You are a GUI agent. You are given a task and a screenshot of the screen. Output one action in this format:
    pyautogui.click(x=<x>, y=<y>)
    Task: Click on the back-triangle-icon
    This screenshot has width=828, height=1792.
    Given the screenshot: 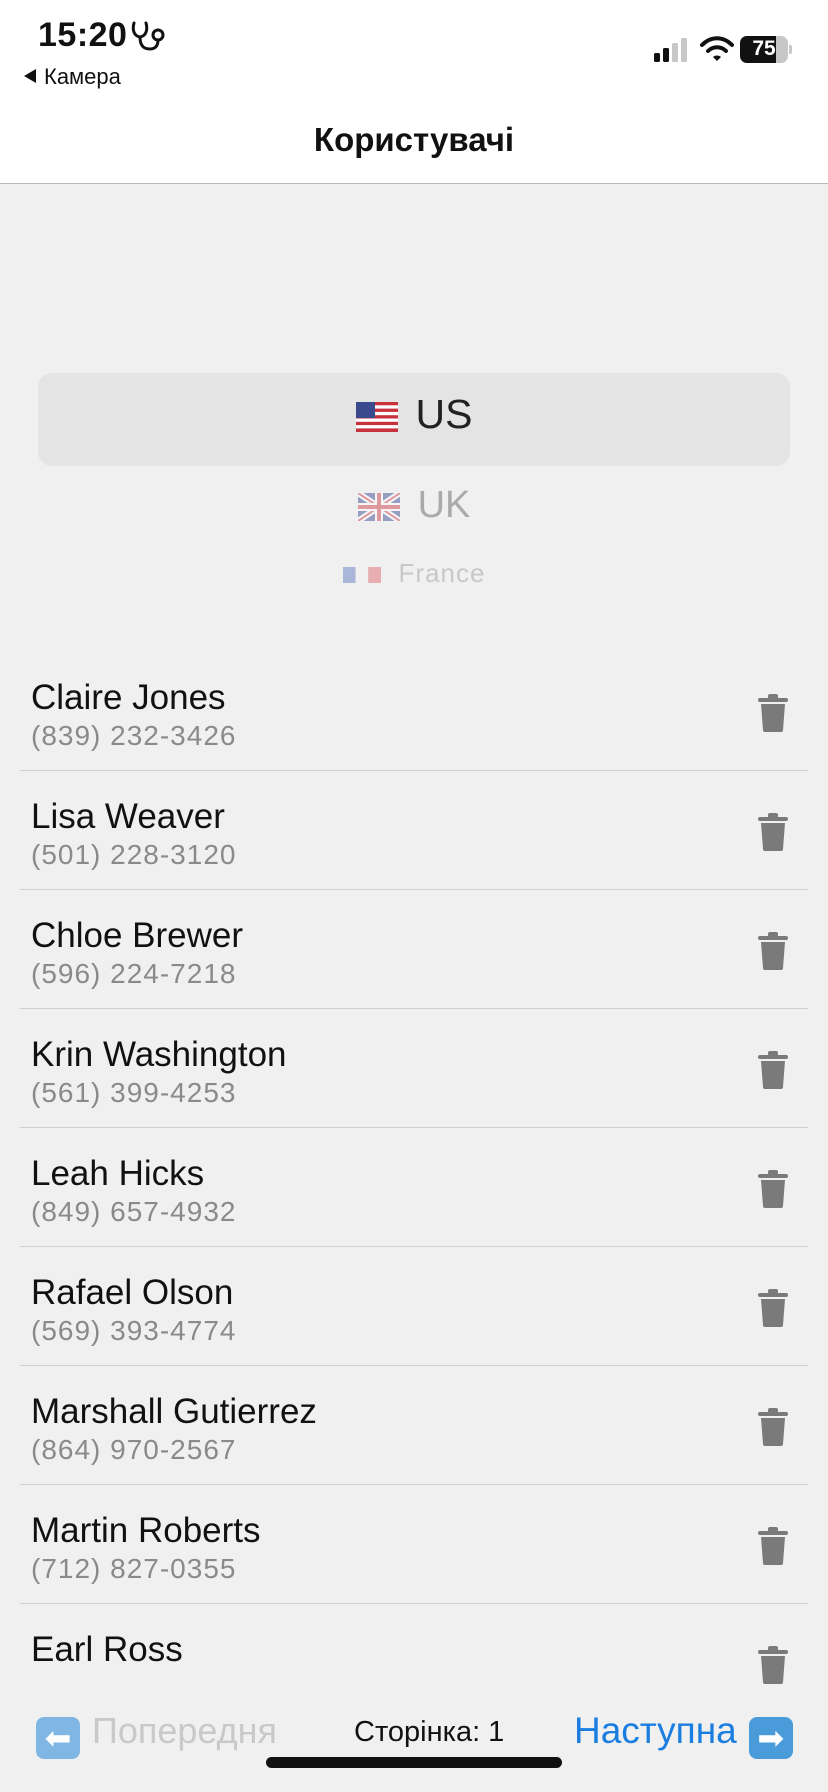 What is the action you would take?
    pyautogui.click(x=30, y=76)
    